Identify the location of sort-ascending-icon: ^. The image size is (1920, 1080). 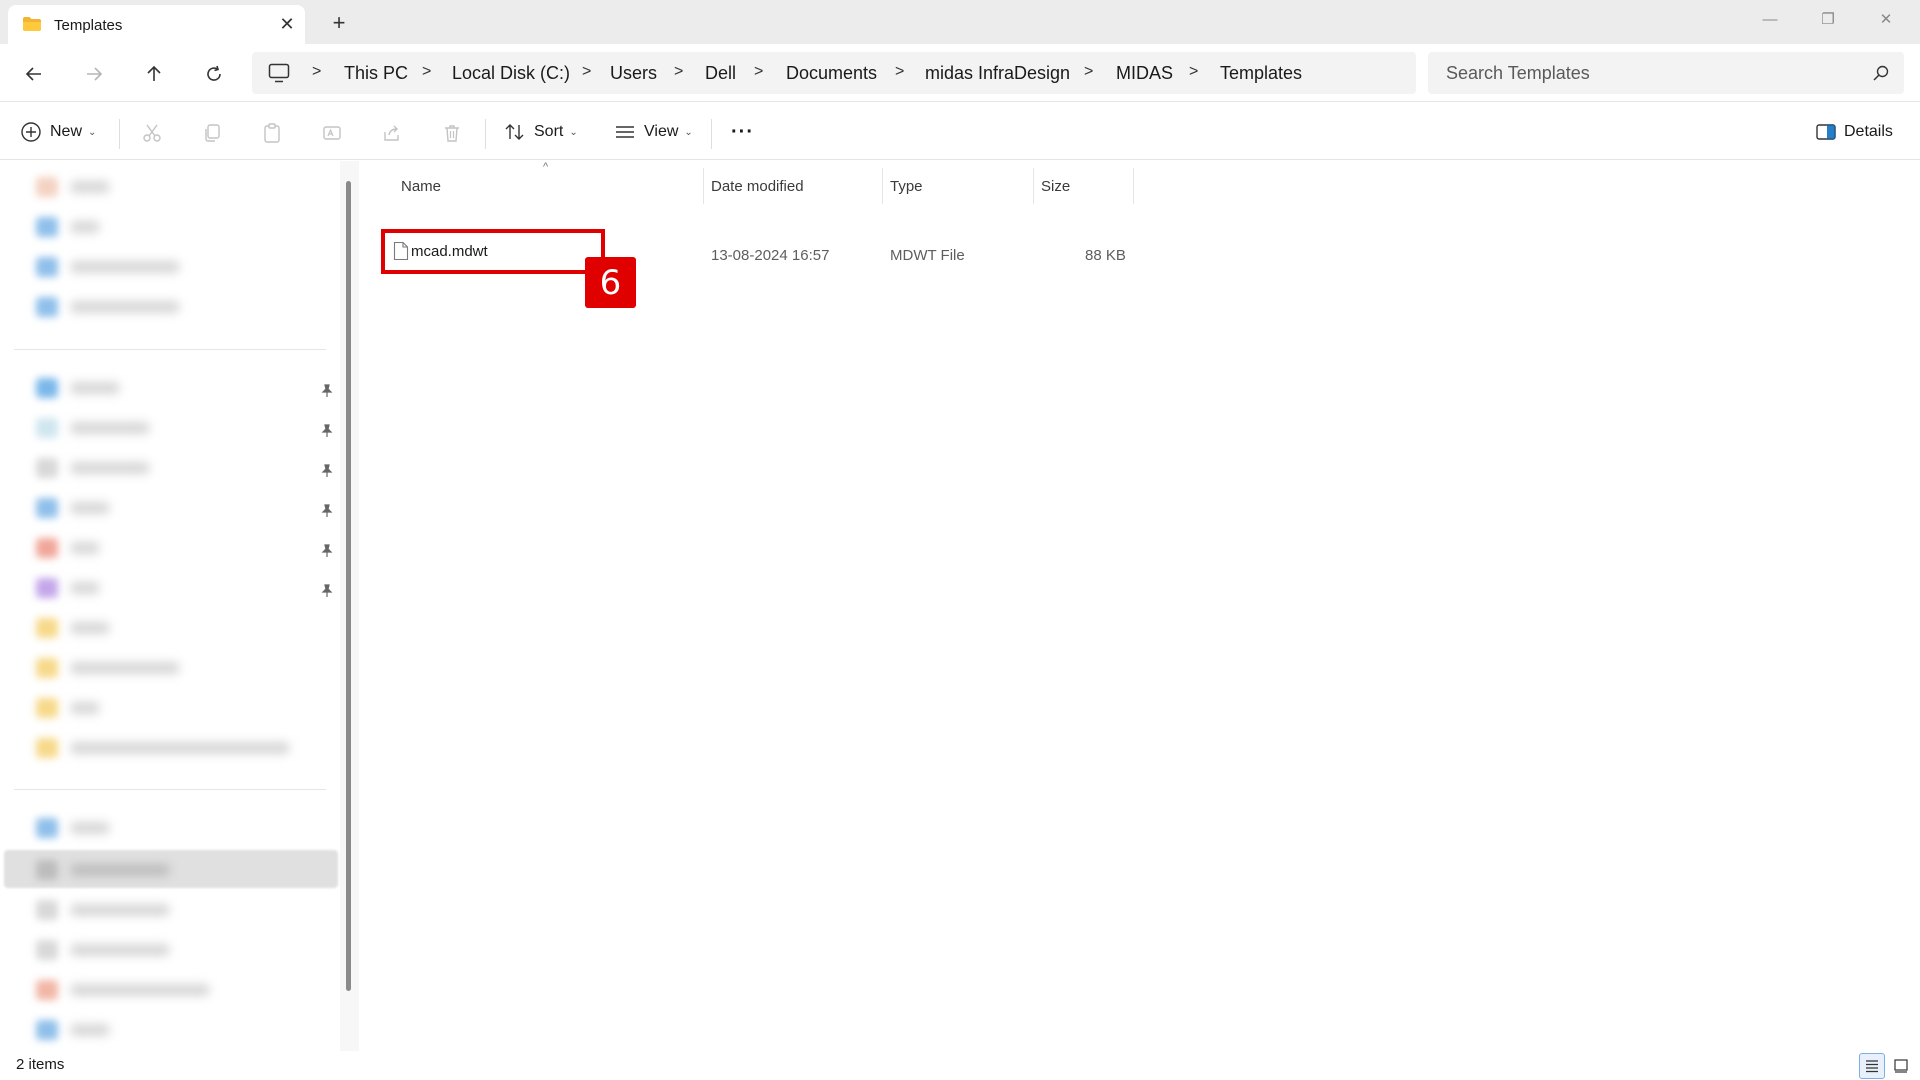
(546, 167).